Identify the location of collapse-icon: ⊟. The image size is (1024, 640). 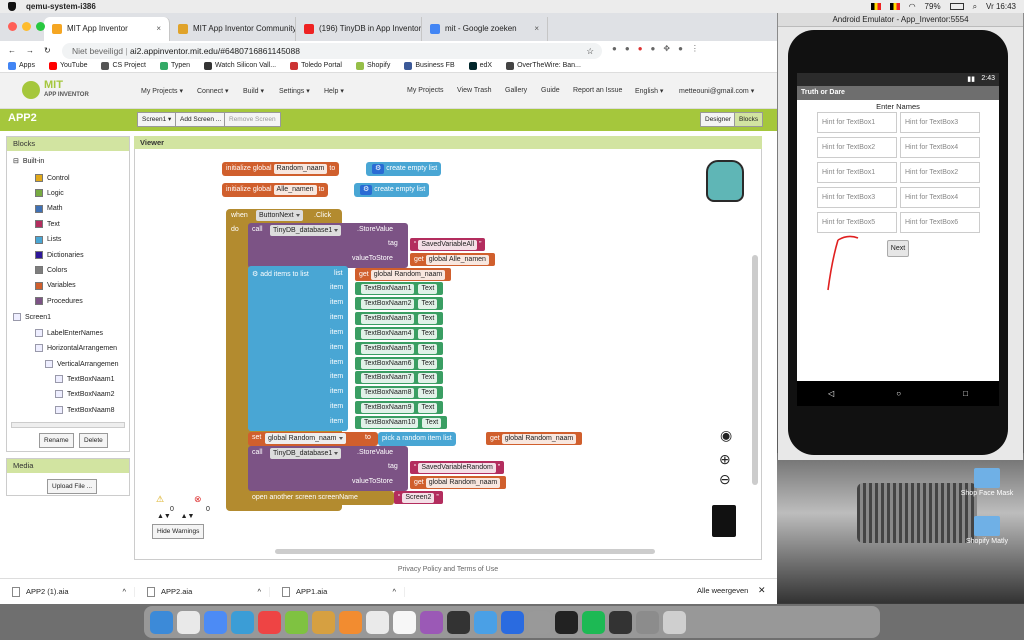
(16, 161).